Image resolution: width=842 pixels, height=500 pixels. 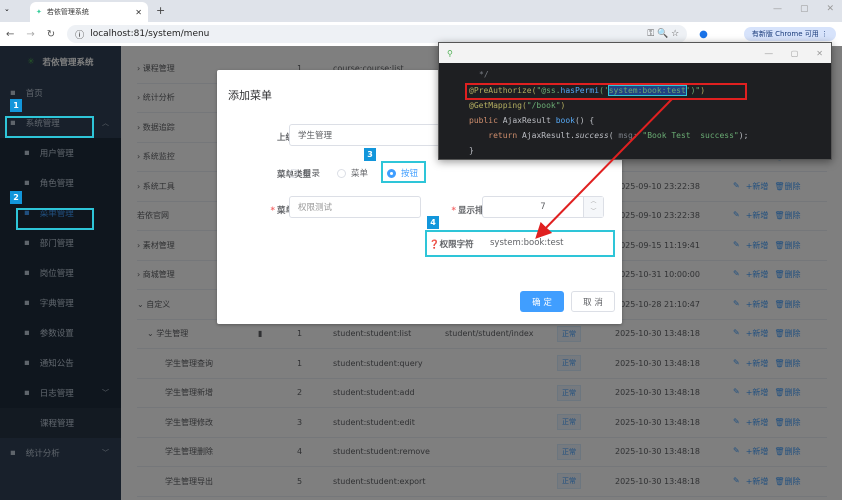 I want to click on annotation-arrow, so click(x=604, y=168).